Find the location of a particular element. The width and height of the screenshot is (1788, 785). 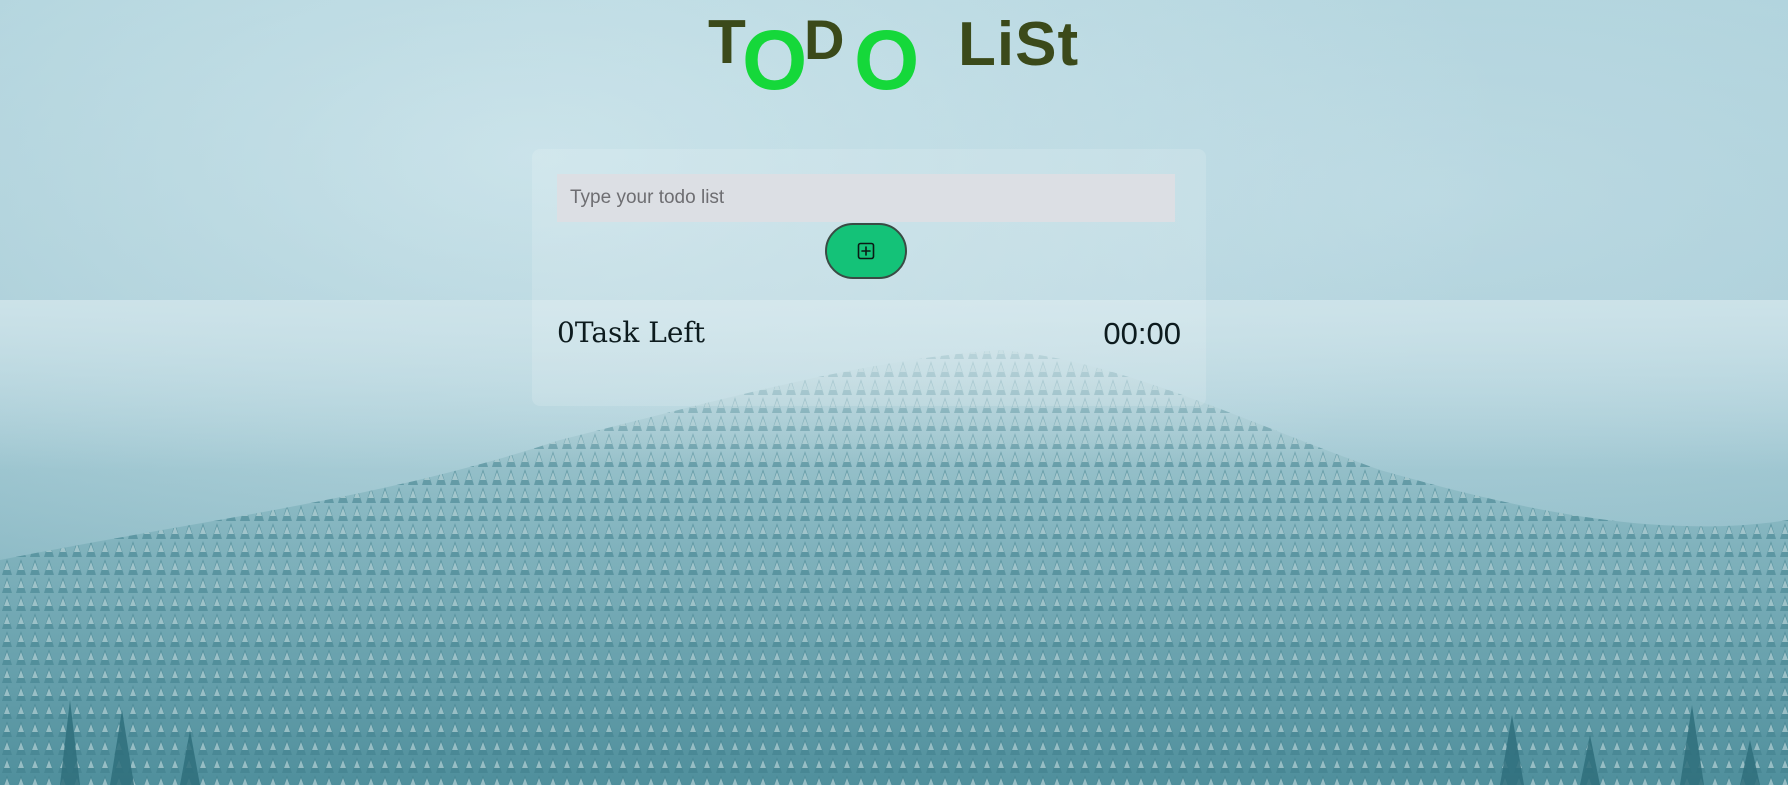

plus-square-icon is located at coordinates (866, 251).